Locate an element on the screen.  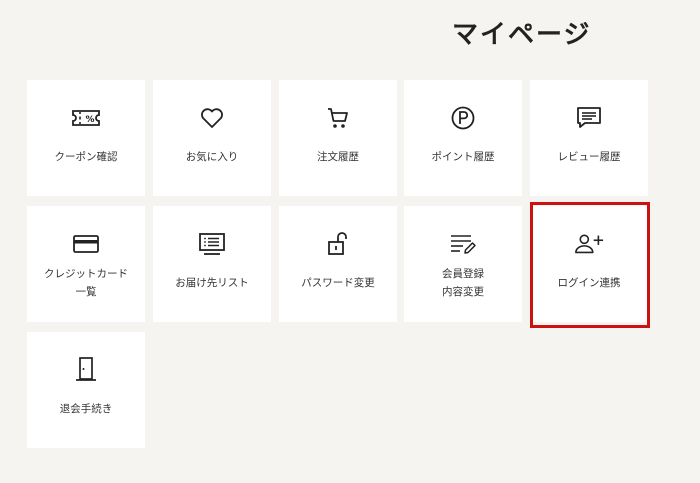
exit-door-icon is located at coordinates (86, 370).